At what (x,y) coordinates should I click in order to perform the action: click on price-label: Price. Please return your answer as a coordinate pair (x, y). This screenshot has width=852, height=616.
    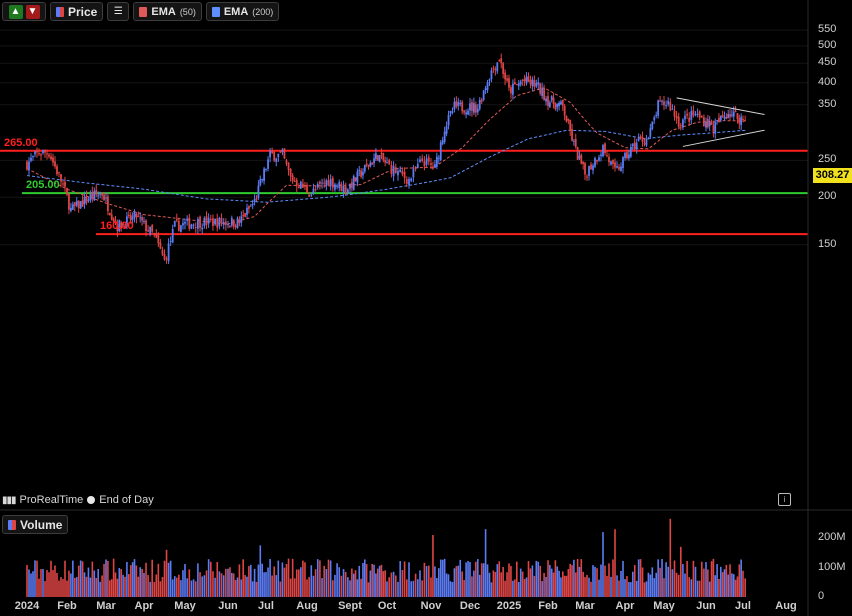
    Looking at the image, I should click on (83, 11).